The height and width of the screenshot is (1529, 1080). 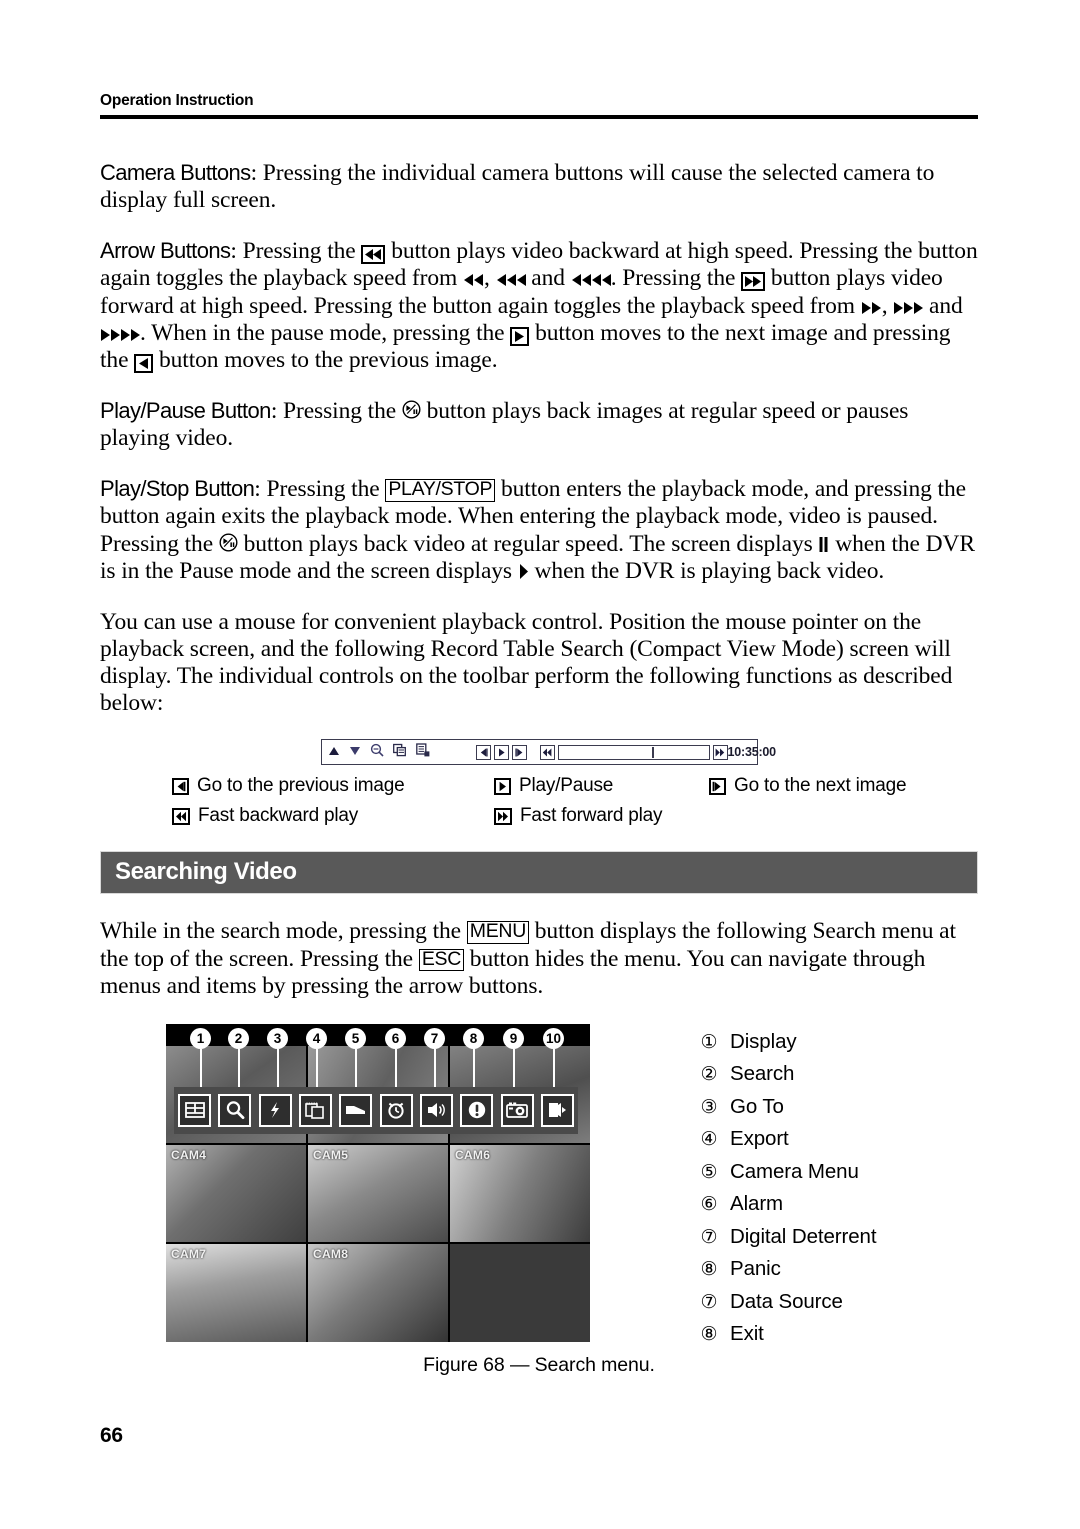 What do you see at coordinates (236, 1293) in the screenshot?
I see `camera-tile: CAM7` at bounding box center [236, 1293].